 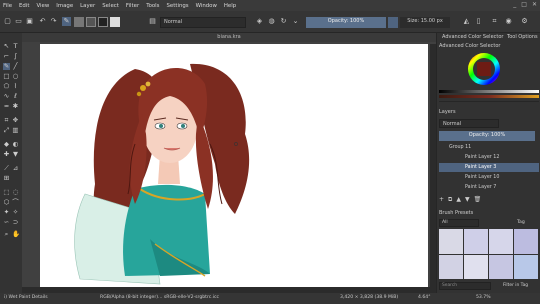 I want to click on mirror-vertical-icon: ▯, so click(x=478, y=21).